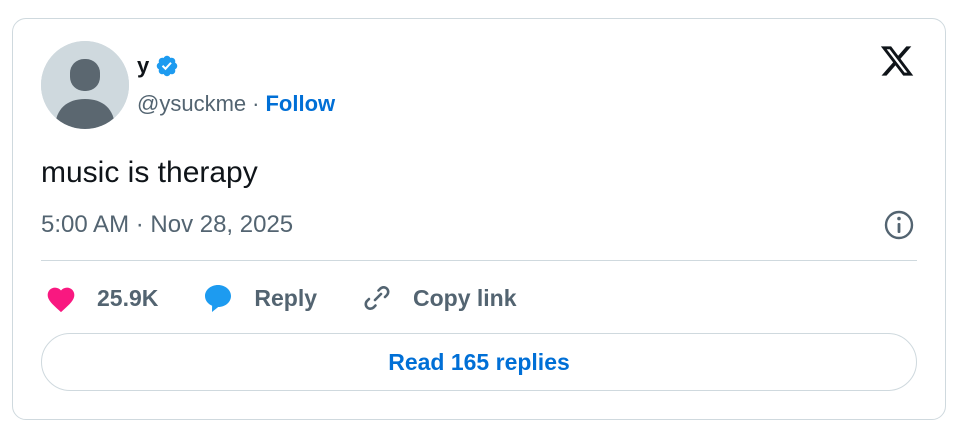 This screenshot has width=960, height=436. What do you see at coordinates (465, 297) in the screenshot?
I see `copy-link-label: Copy link` at bounding box center [465, 297].